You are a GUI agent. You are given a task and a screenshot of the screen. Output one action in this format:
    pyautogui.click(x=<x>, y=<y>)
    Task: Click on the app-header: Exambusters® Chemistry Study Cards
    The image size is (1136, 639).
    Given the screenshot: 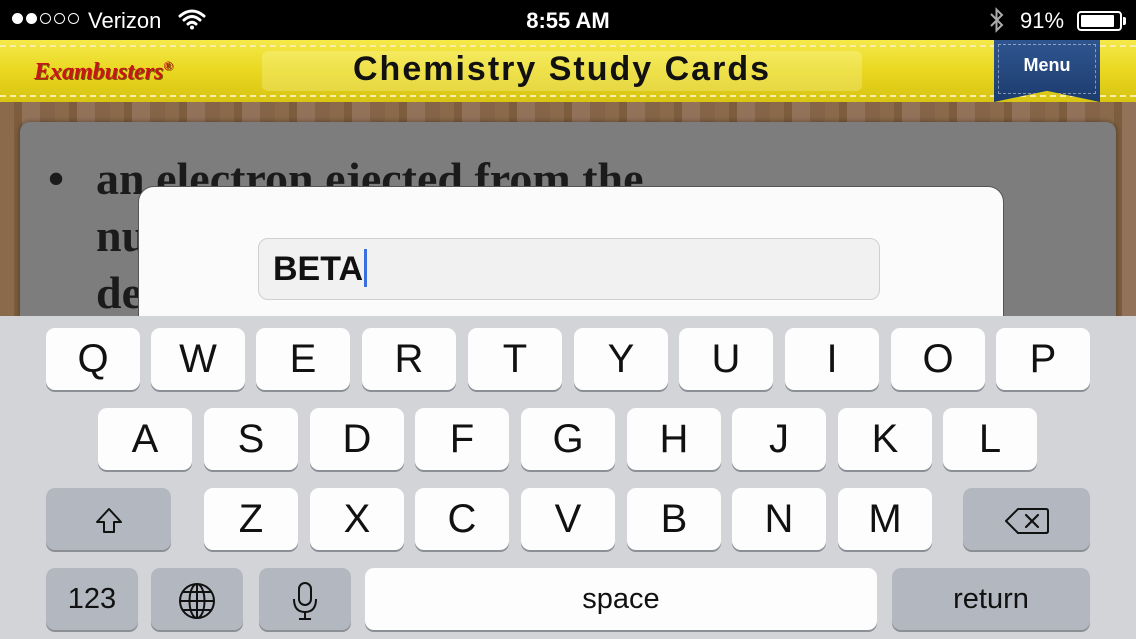 What is the action you would take?
    pyautogui.click(x=568, y=72)
    